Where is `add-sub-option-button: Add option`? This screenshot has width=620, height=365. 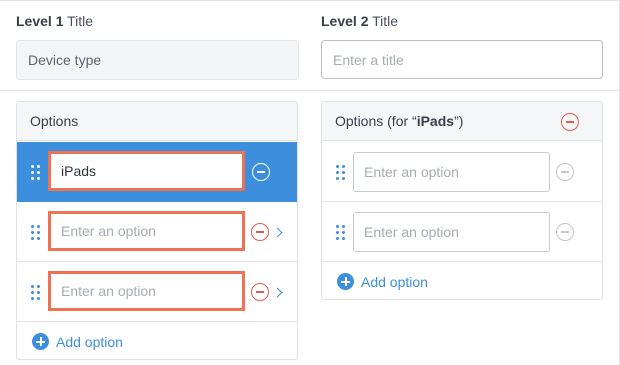
add-sub-option-button: Add option is located at coordinates (397, 282).